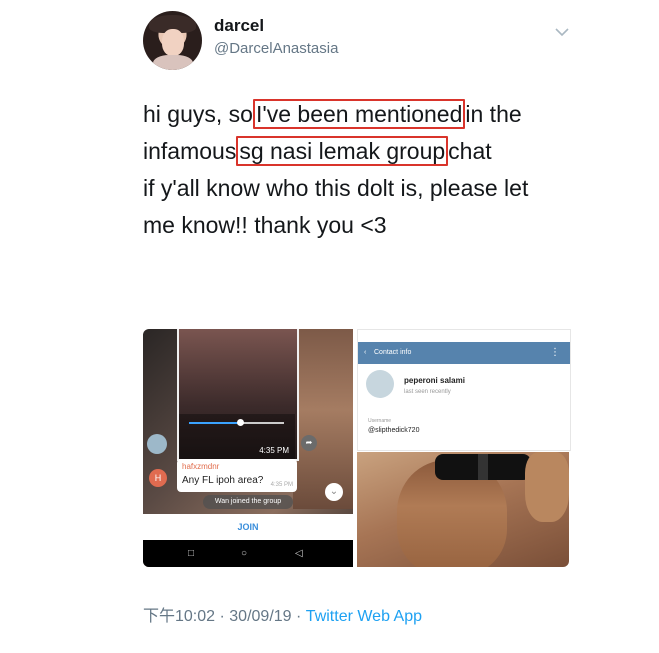 The image size is (659, 653). What do you see at coordinates (214, 423) in the screenshot?
I see `video-progress-fill` at bounding box center [214, 423].